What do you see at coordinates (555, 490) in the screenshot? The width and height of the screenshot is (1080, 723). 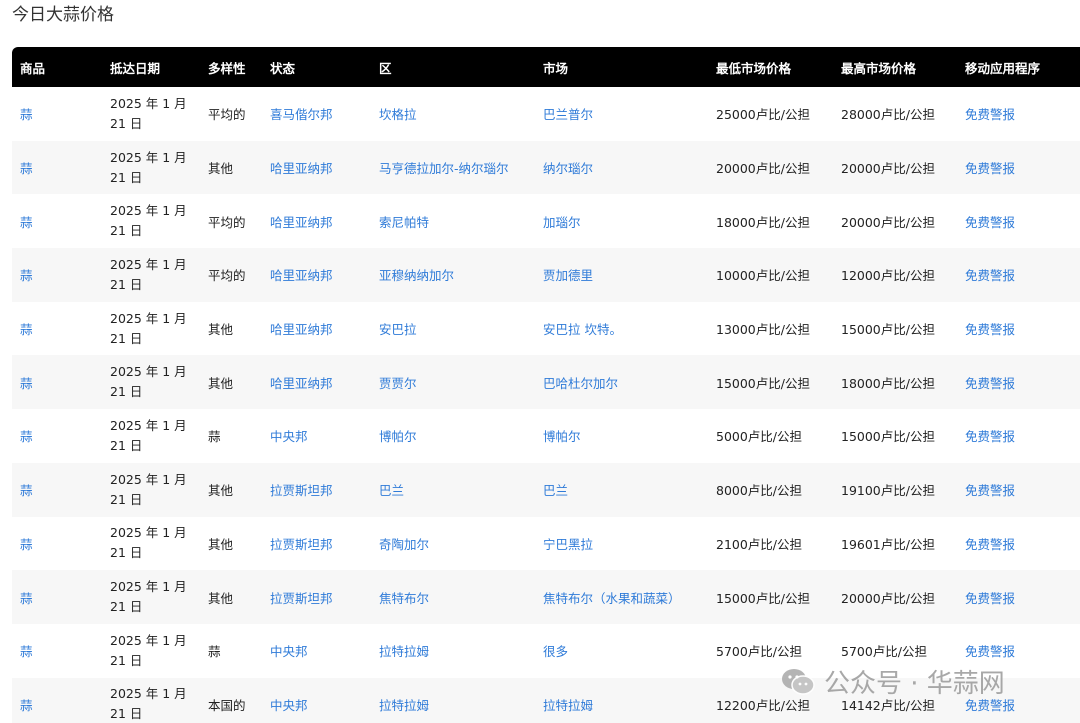 I see `cell-market-link: 巴兰` at bounding box center [555, 490].